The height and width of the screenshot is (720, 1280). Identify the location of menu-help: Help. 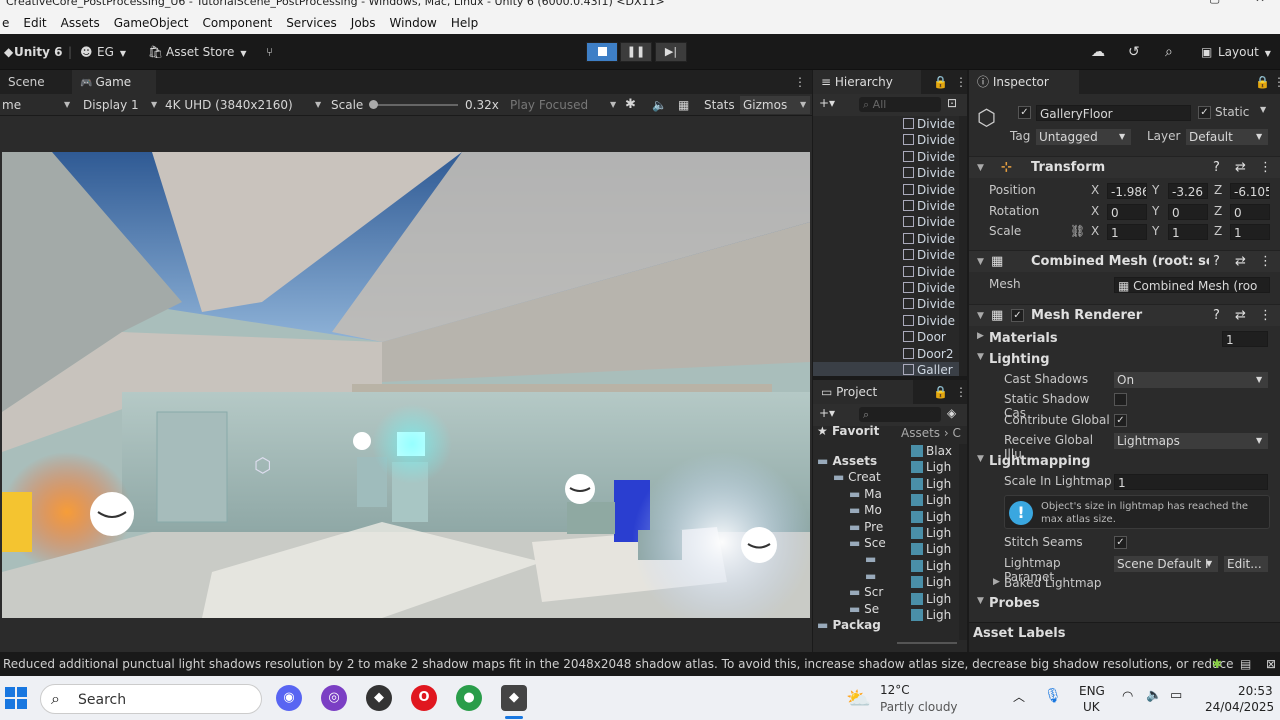
(464, 23).